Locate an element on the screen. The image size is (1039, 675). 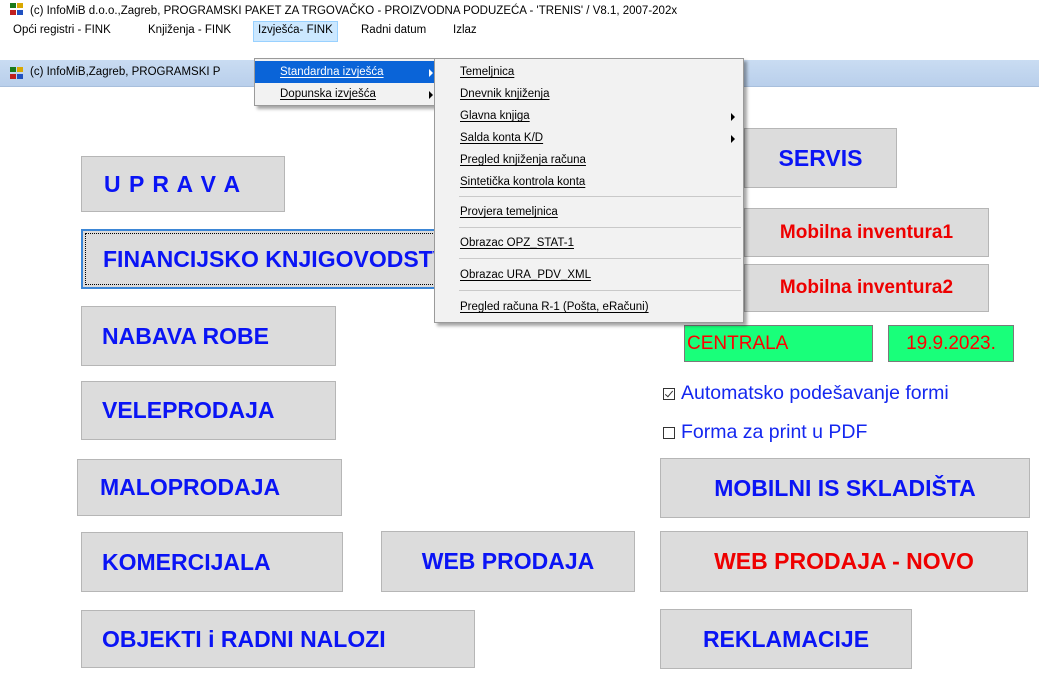
location-status: CENTRALA is located at coordinates (778, 343).